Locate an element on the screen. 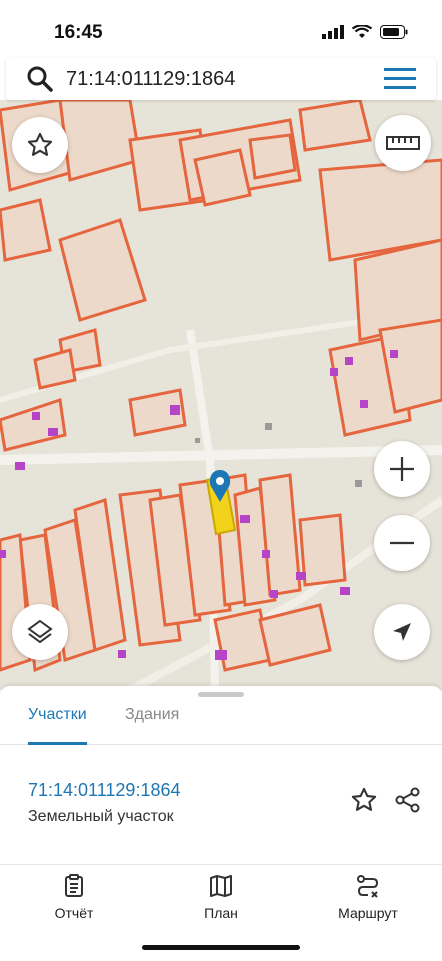 This screenshot has height=961, width=442. nav-route-label: Маршрут is located at coordinates (368, 913).